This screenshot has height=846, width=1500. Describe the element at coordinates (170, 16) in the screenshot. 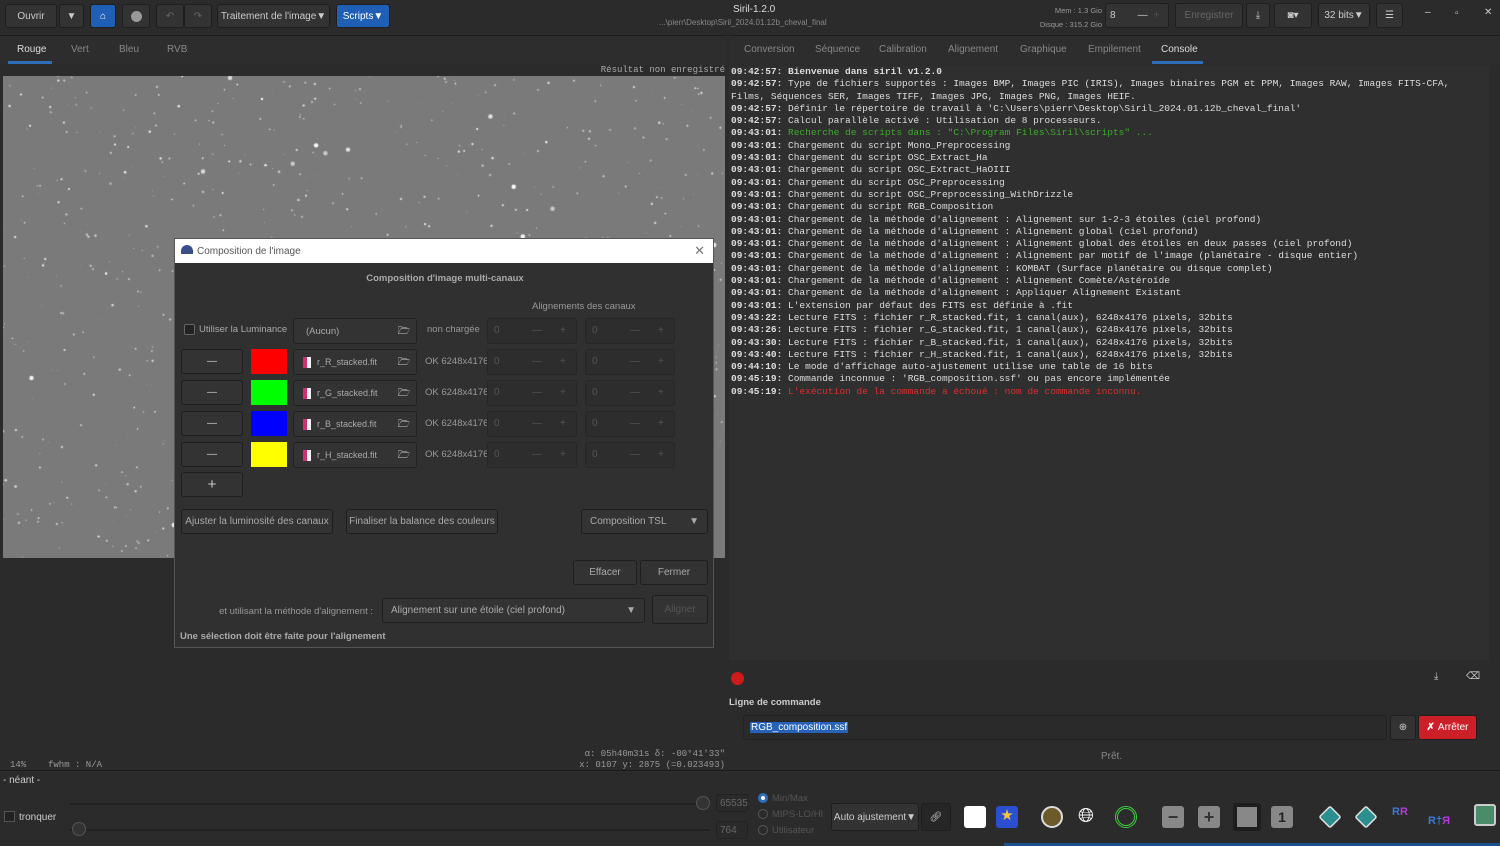

I see `undo-button: ↶` at that location.